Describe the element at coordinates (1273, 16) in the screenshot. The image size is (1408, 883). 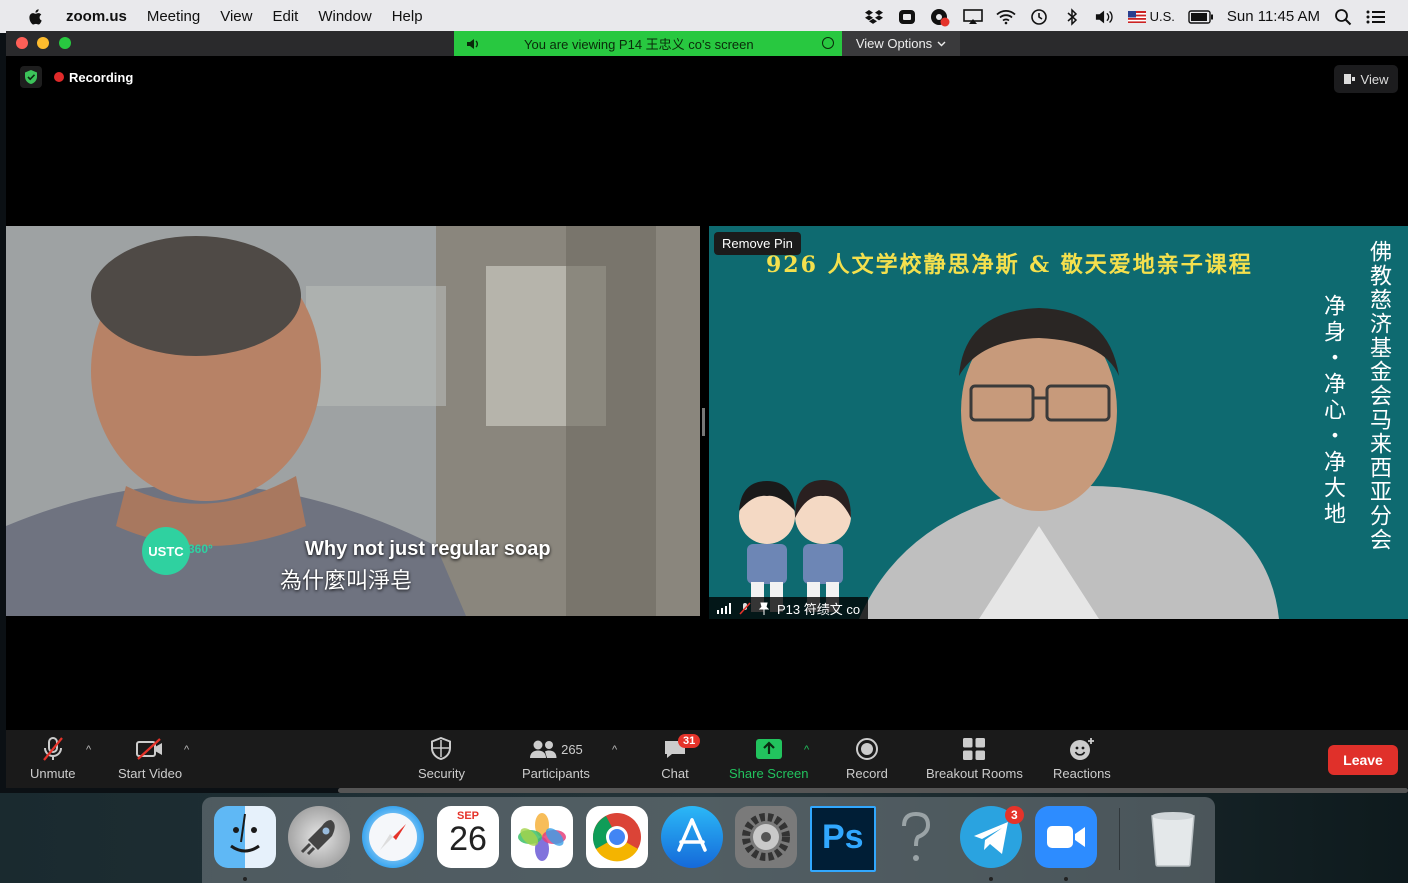
I see `menubar-clock: Sun 11:45 AM` at that location.